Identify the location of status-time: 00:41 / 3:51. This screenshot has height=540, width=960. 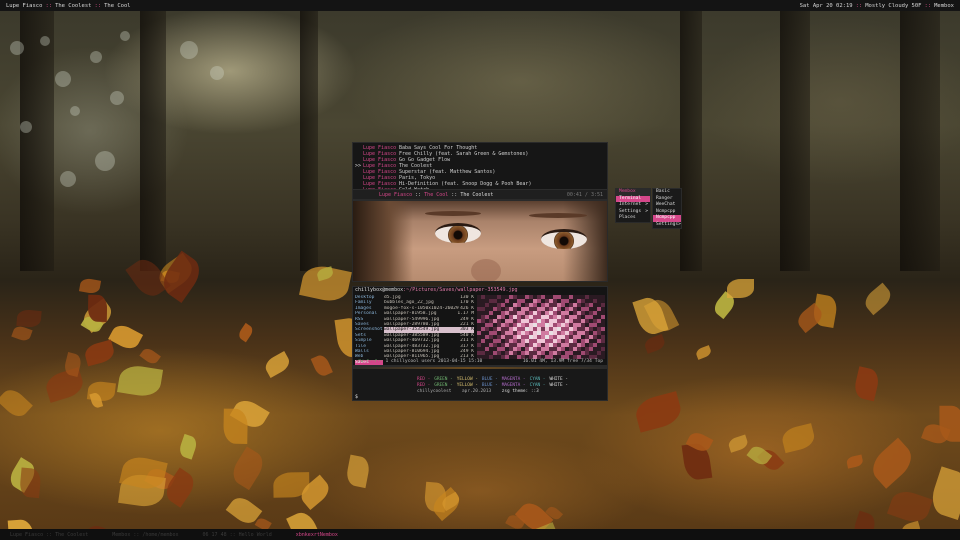
(584, 195).